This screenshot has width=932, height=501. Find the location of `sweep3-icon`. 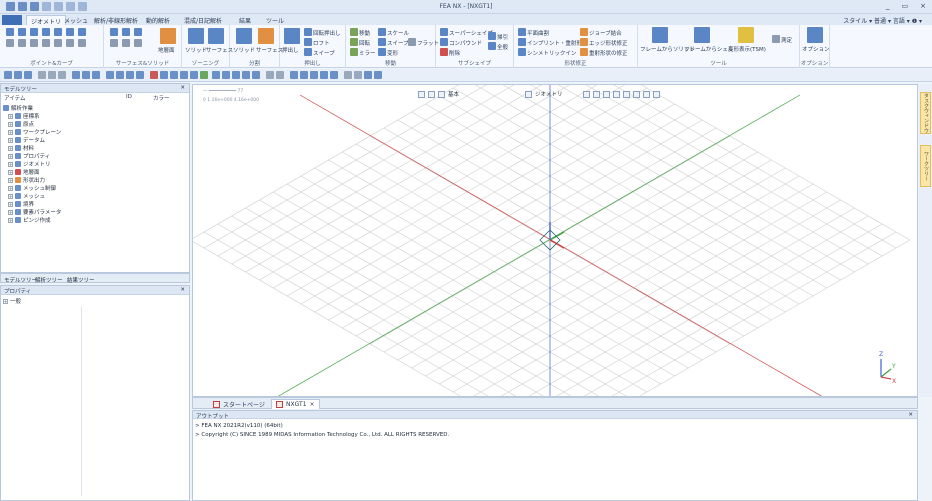

sweep3-icon is located at coordinates (492, 36).